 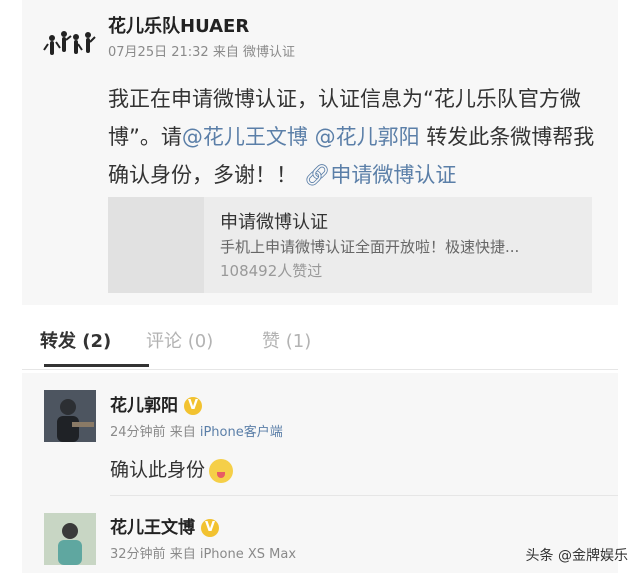 I want to click on active-tab-indicator, so click(x=96, y=365).